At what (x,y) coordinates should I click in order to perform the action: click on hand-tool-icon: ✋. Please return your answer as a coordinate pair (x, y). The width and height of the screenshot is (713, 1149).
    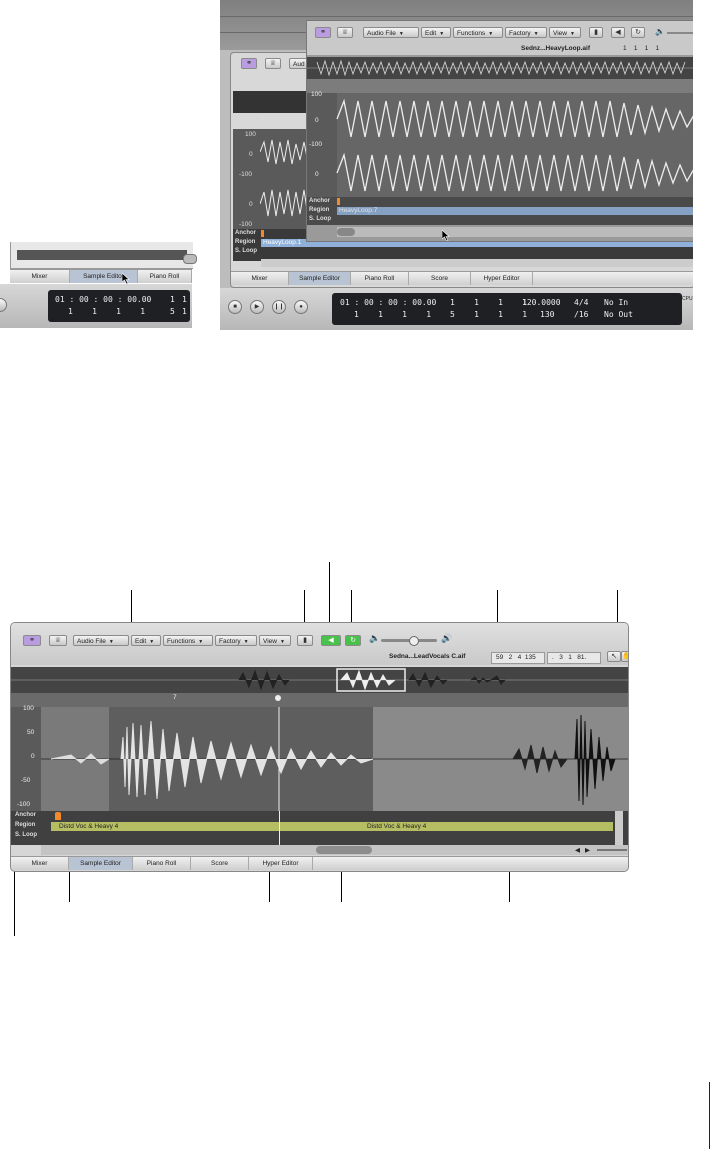
    Looking at the image, I should click on (624, 656).